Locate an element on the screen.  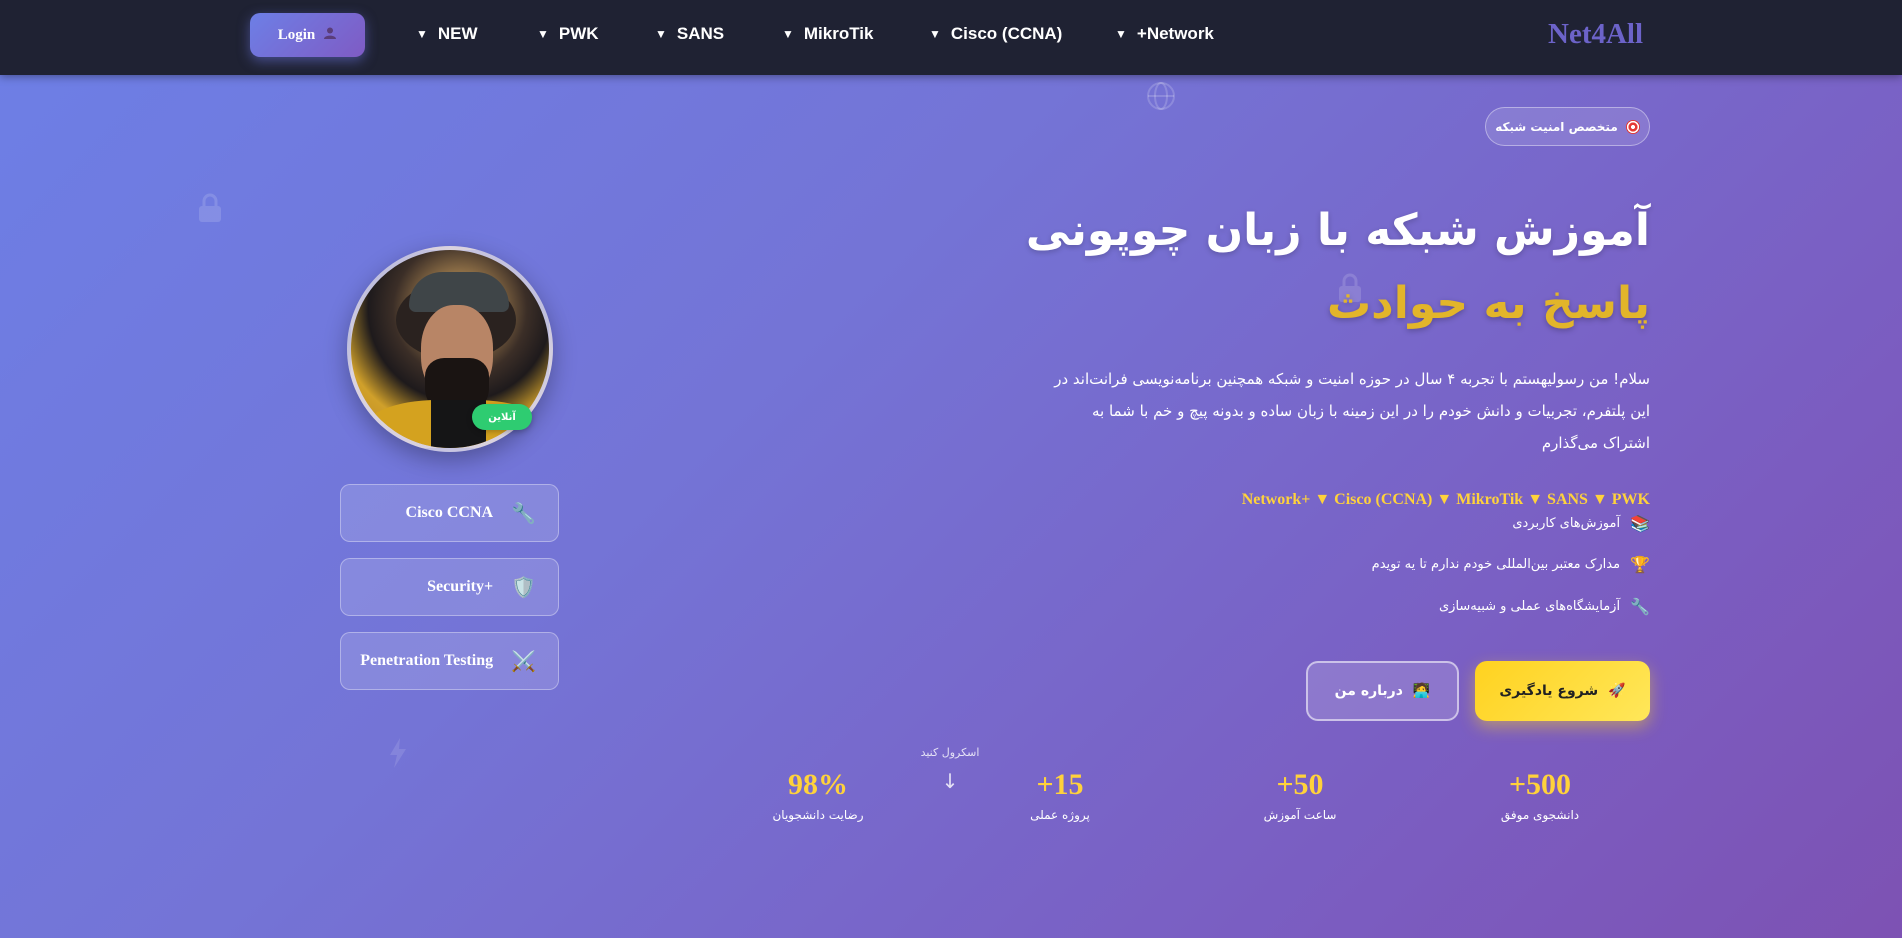
specialty-badge: متخصص امنیت شبکه is located at coordinates (1567, 126).